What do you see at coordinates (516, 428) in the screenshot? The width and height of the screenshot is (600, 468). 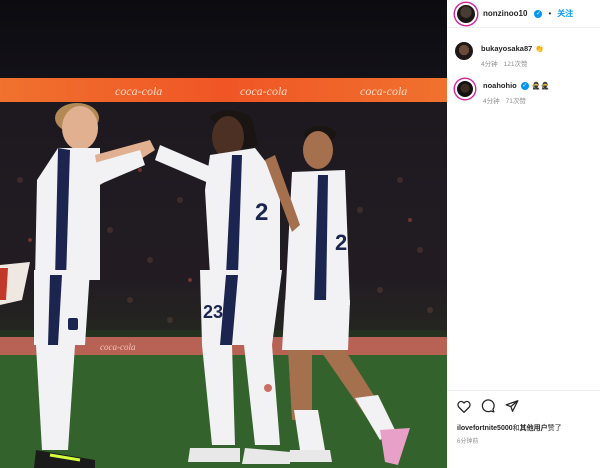 I see `liked-connector: 和` at bounding box center [516, 428].